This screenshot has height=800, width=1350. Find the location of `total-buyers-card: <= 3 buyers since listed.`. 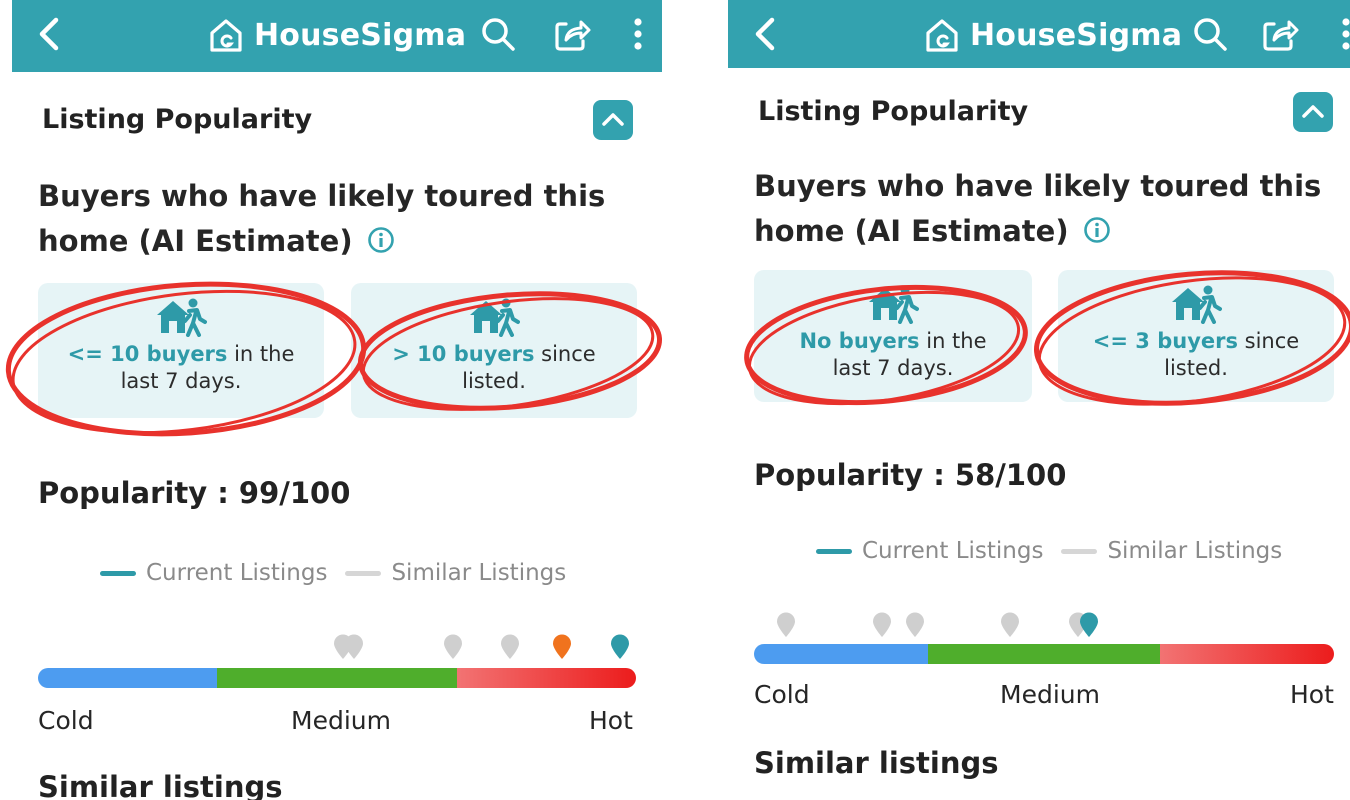

total-buyers-card: <= 3 buyers since listed. is located at coordinates (1196, 336).